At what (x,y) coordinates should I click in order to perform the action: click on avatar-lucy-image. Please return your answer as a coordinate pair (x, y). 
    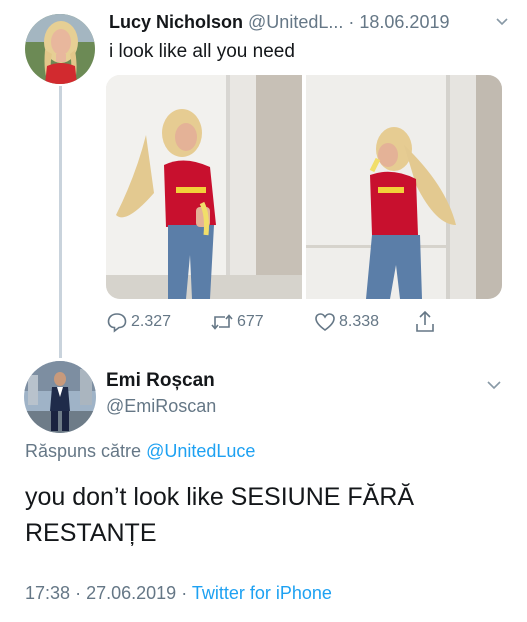
    Looking at the image, I should click on (60, 49).